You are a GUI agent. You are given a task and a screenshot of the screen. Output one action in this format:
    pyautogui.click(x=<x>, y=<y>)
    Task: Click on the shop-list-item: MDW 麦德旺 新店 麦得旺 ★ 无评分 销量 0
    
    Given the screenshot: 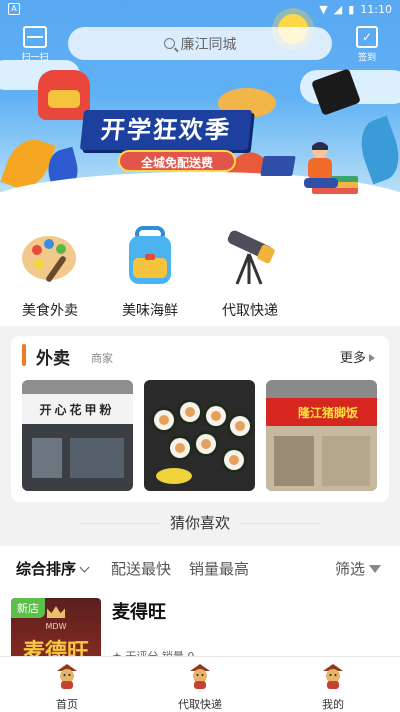 What is the action you would take?
    pyautogui.click(x=200, y=623)
    